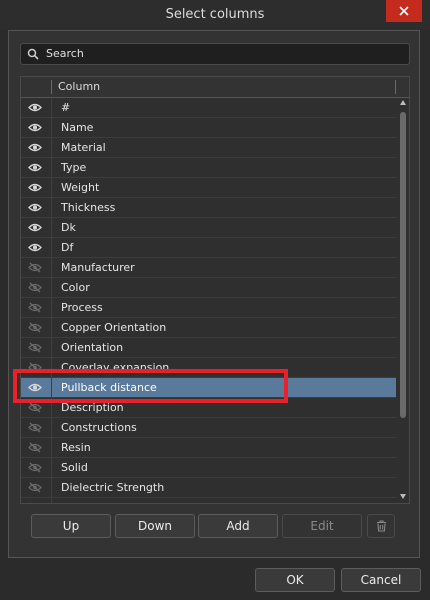  What do you see at coordinates (403, 102) in the screenshot?
I see `scroll-up-arrow-icon` at bounding box center [403, 102].